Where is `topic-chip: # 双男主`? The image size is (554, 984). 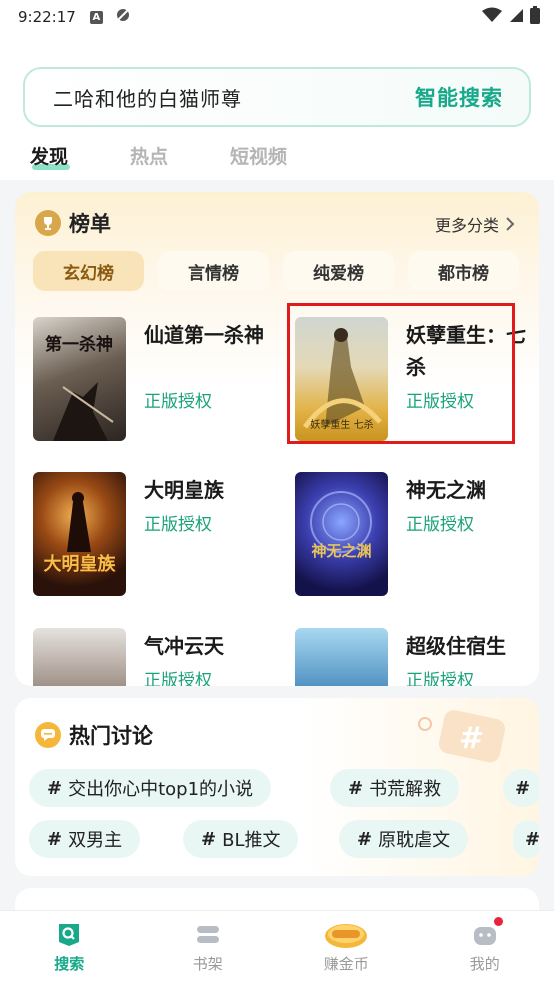
topic-chip: # 双男主 is located at coordinates (85, 839).